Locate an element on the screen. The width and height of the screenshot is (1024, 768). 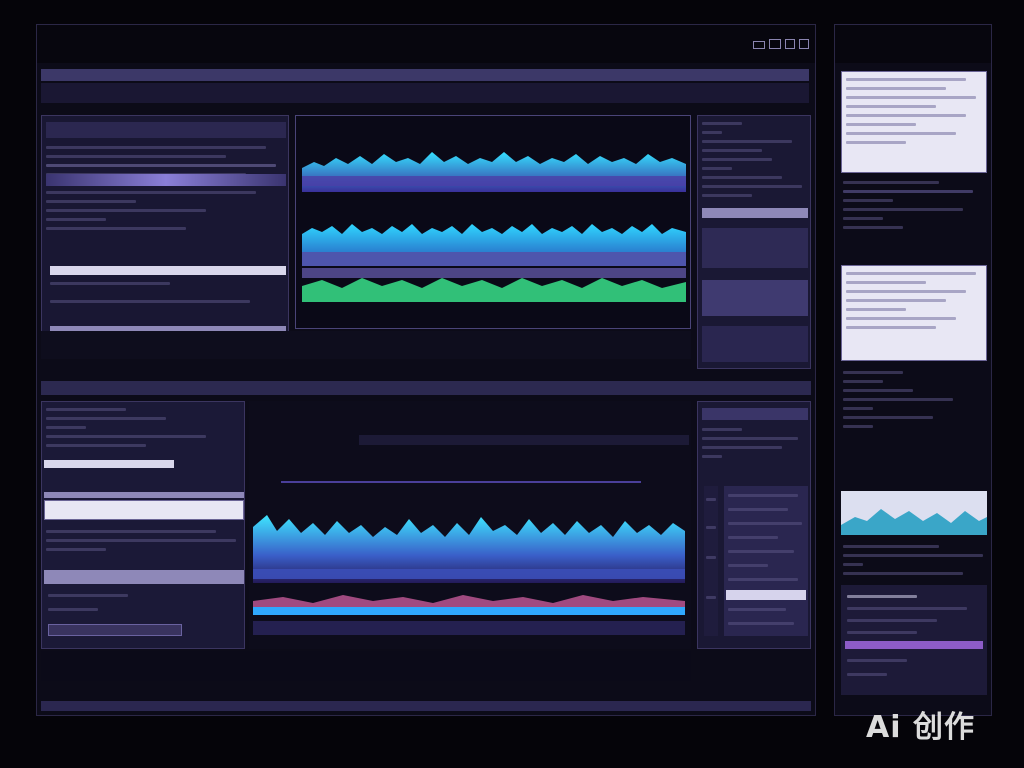
lower-center-area is located at coordinates (470, 525).